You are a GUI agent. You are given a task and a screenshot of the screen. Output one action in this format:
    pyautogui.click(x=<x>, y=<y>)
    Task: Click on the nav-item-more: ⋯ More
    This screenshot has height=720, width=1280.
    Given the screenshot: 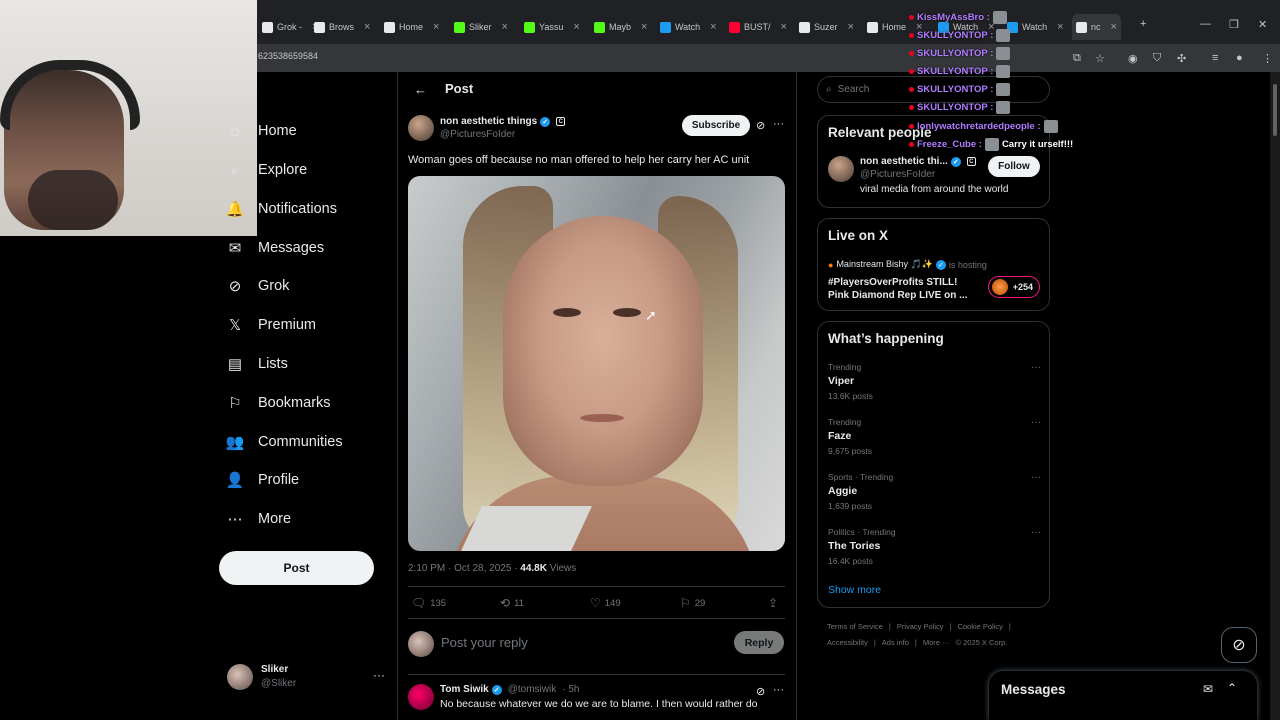 What is the action you would take?
    pyautogui.click(x=259, y=519)
    